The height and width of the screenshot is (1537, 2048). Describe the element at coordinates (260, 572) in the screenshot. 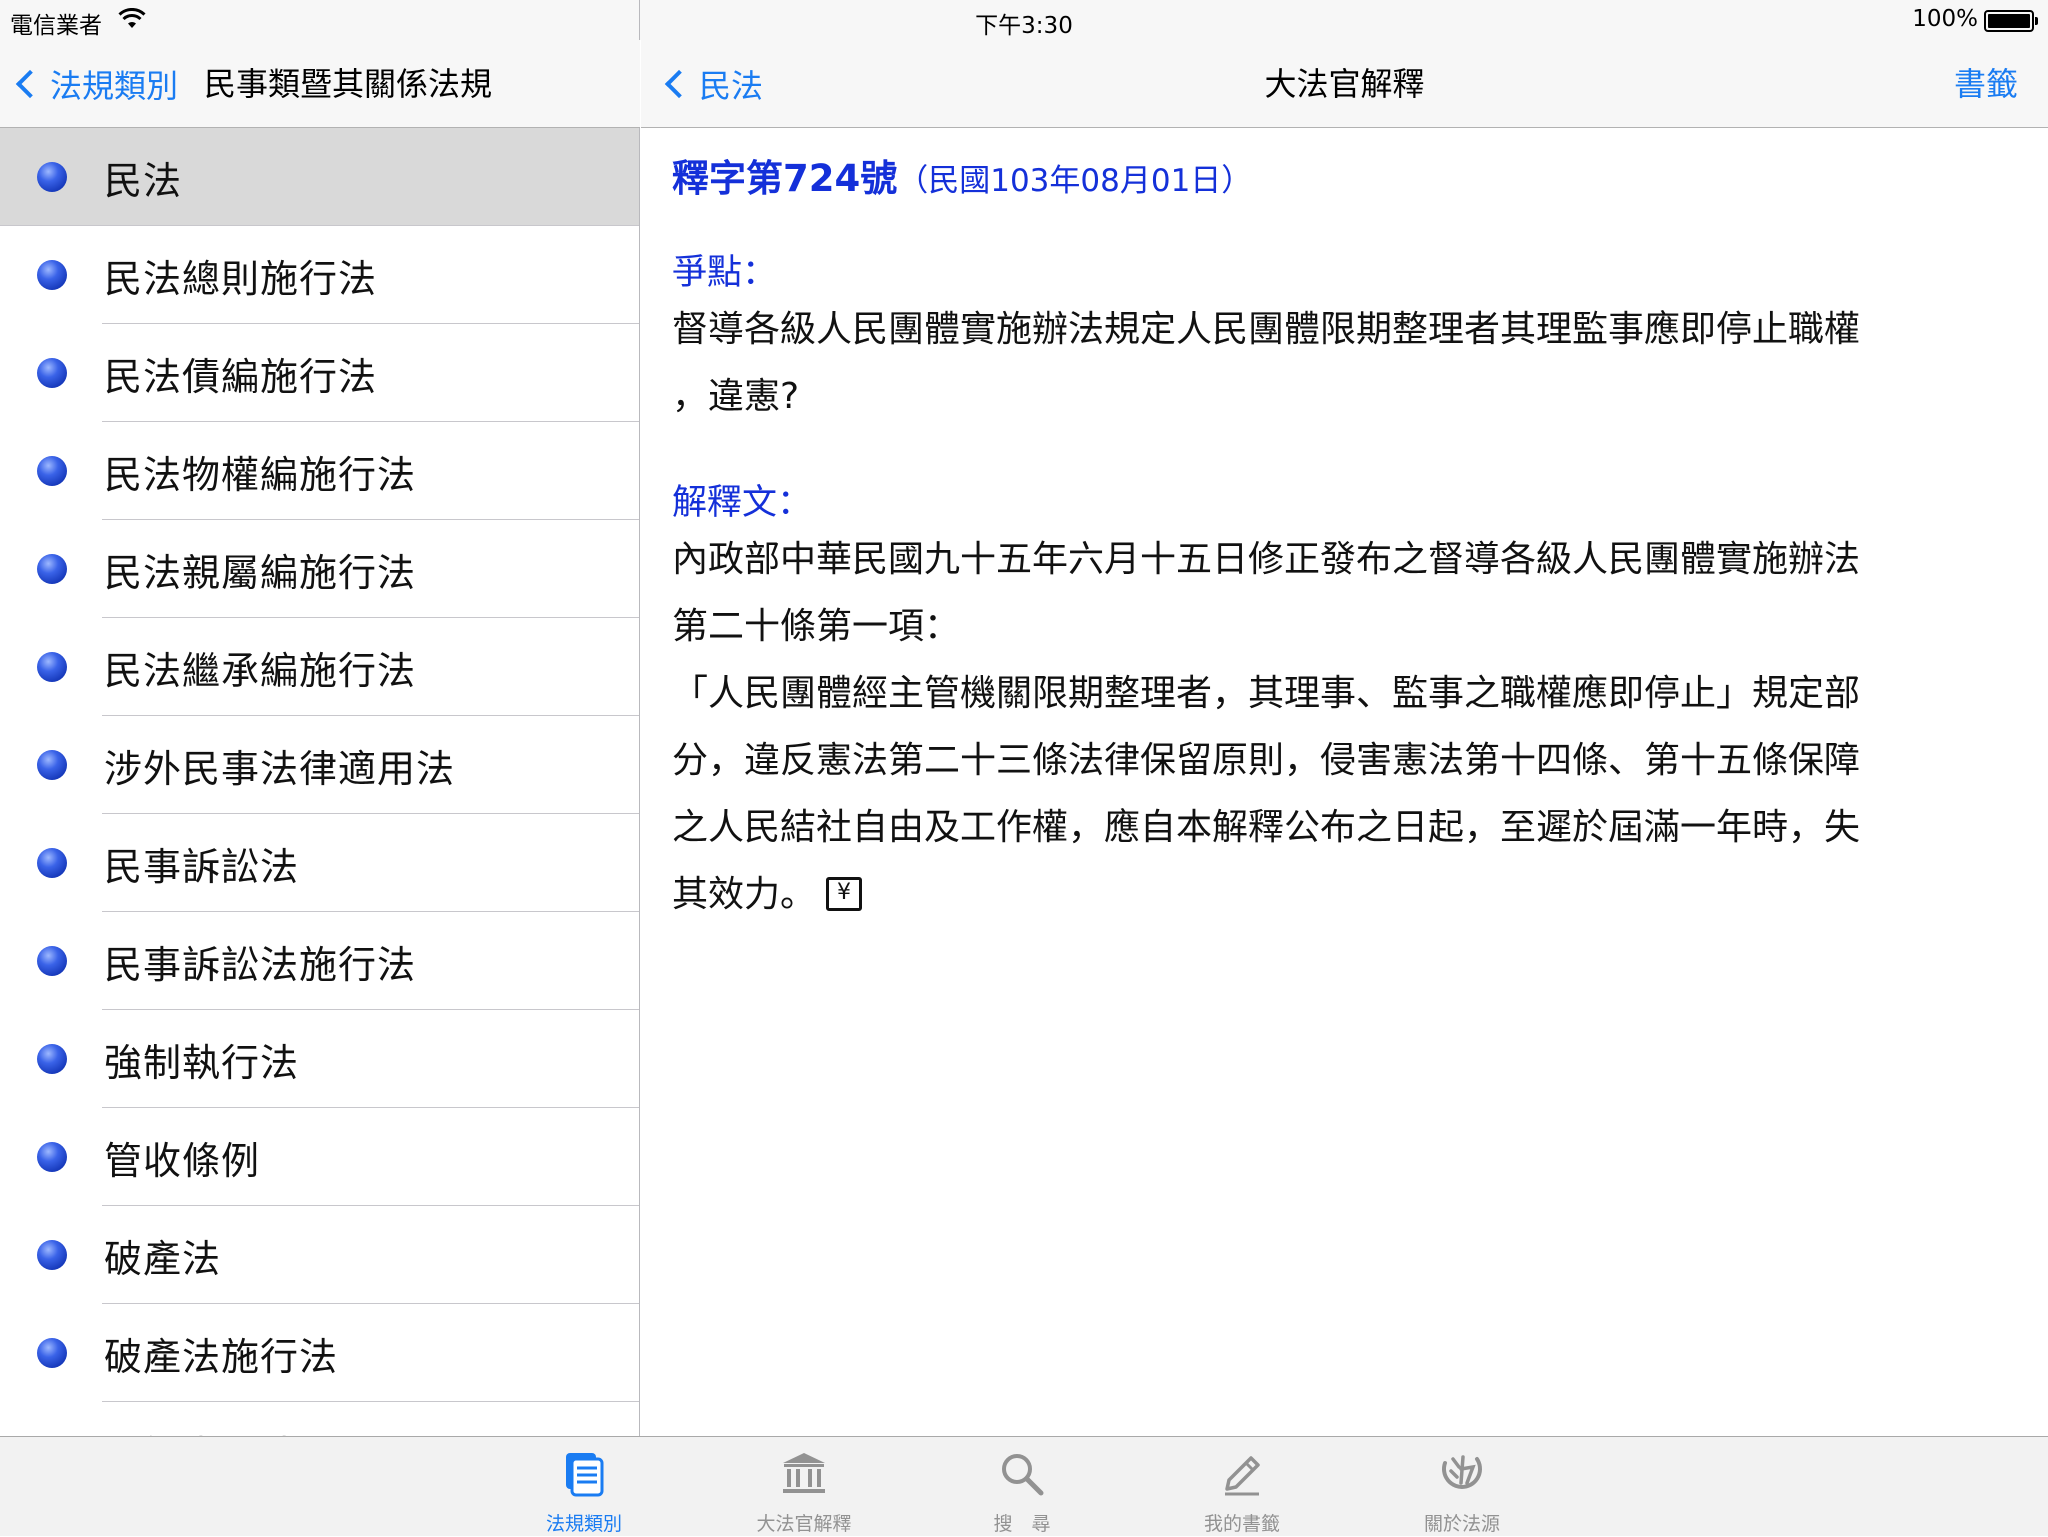

I see `law-item-label: 民法親屬編施行法` at that location.